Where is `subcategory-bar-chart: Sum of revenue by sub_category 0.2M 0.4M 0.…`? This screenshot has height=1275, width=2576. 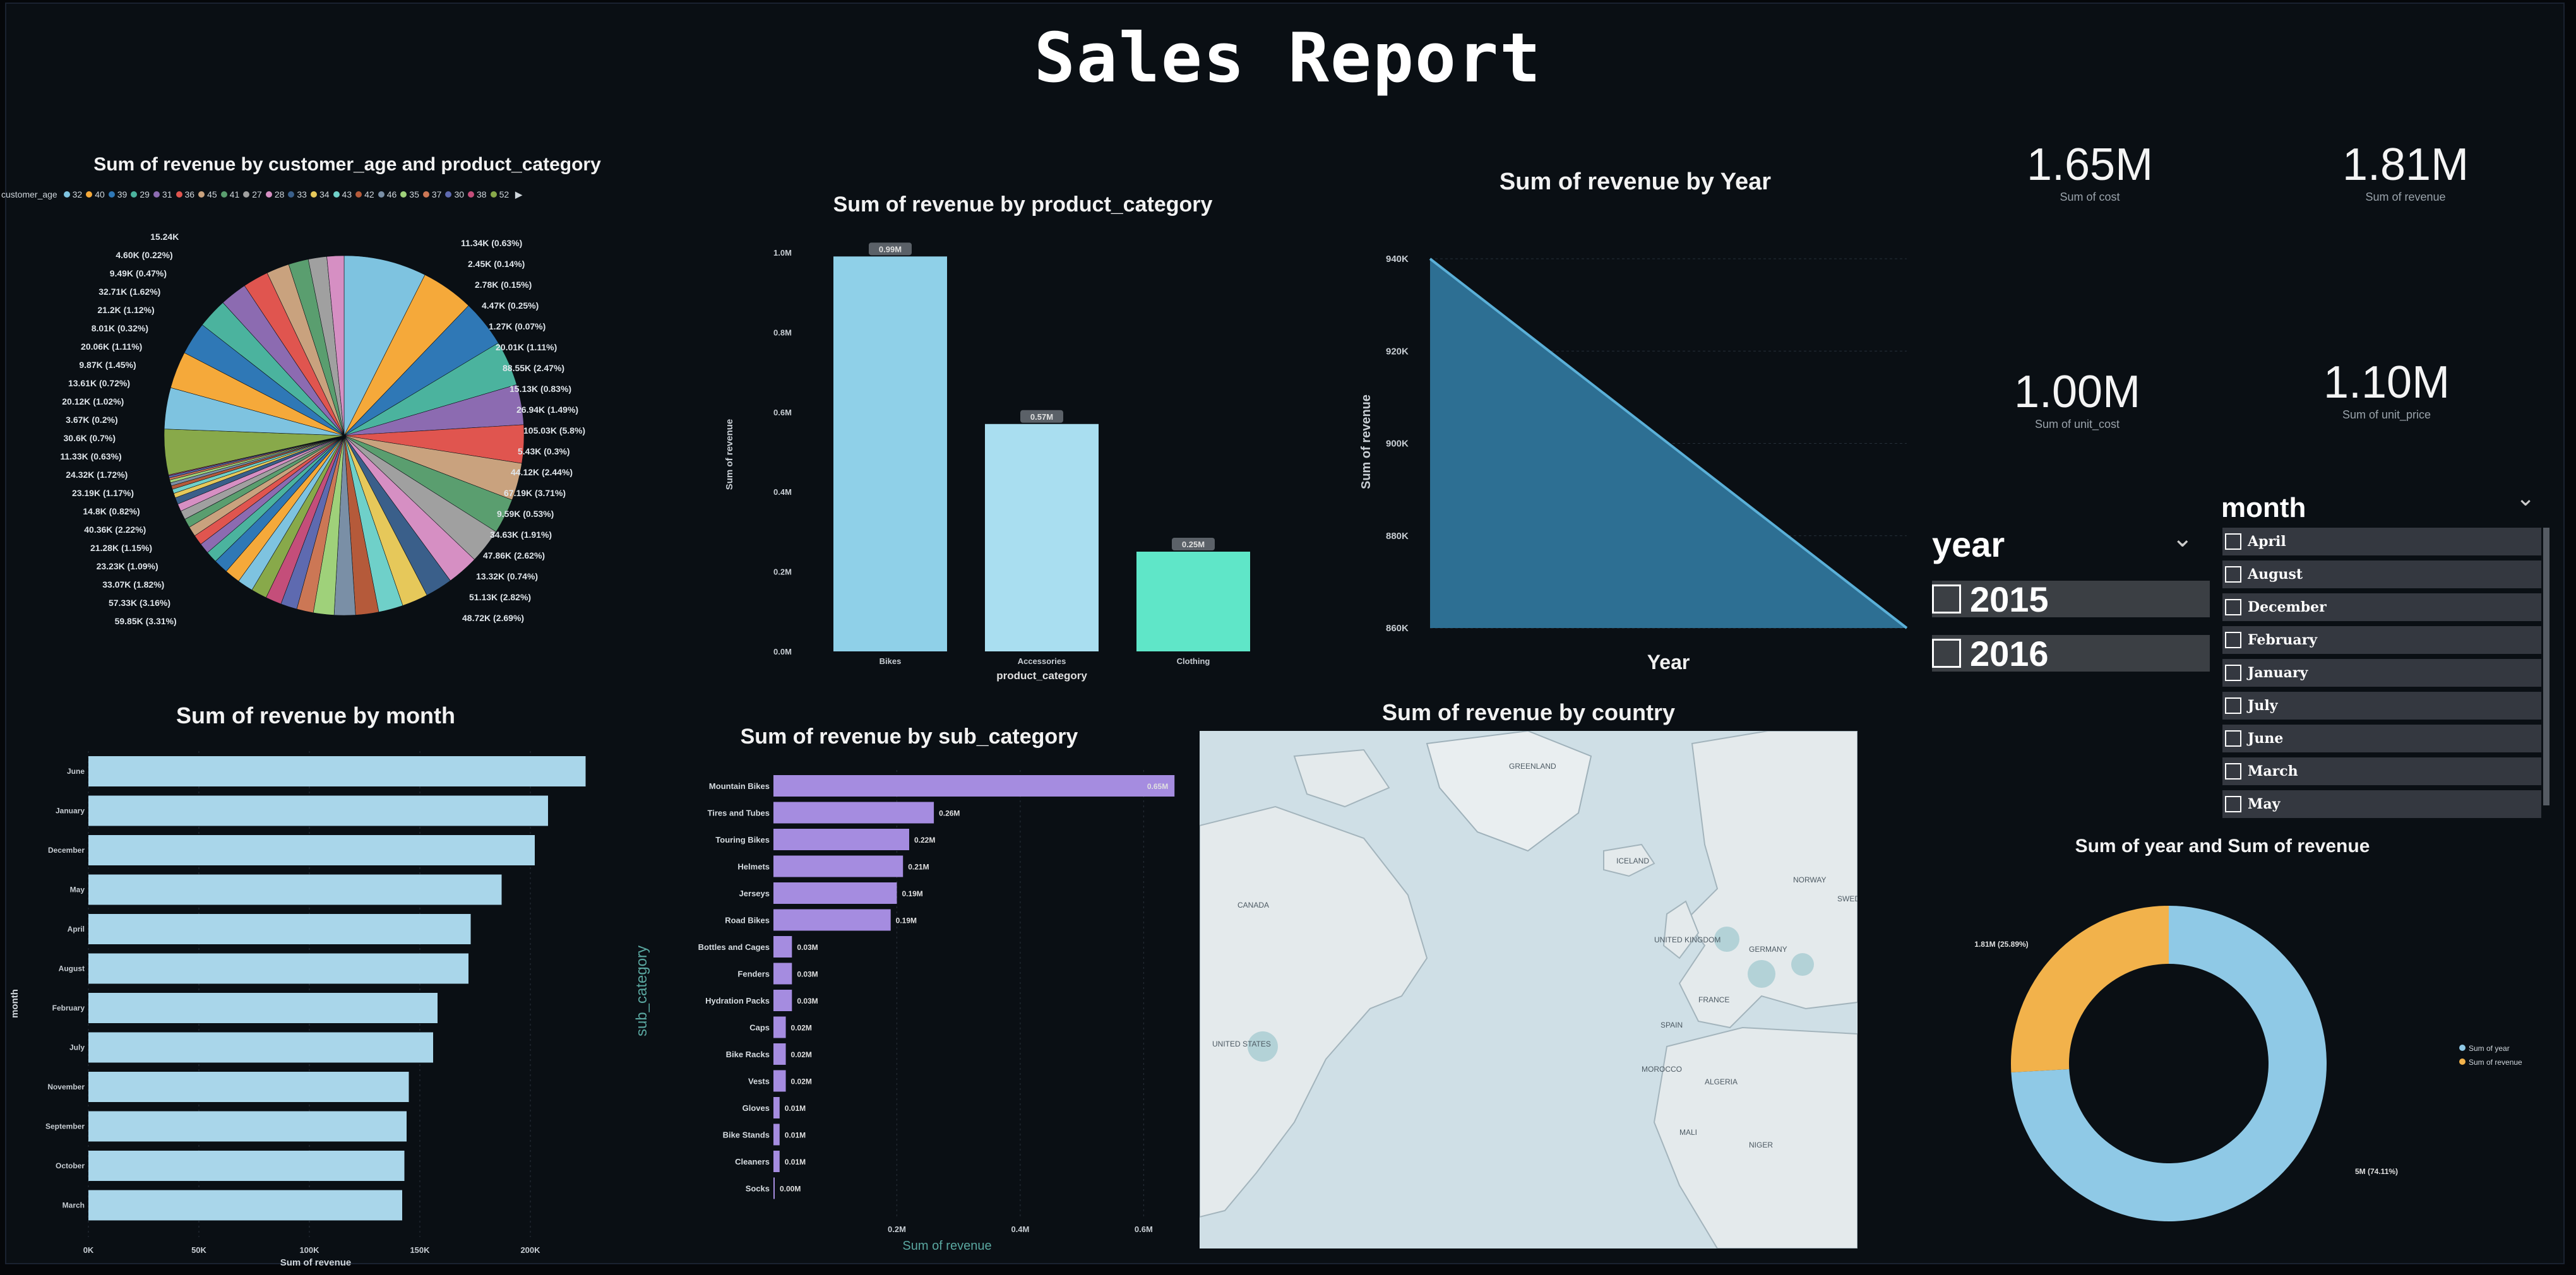 subcategory-bar-chart: Sum of revenue by sub_category 0.2M 0.4M 0.… is located at coordinates (904, 989).